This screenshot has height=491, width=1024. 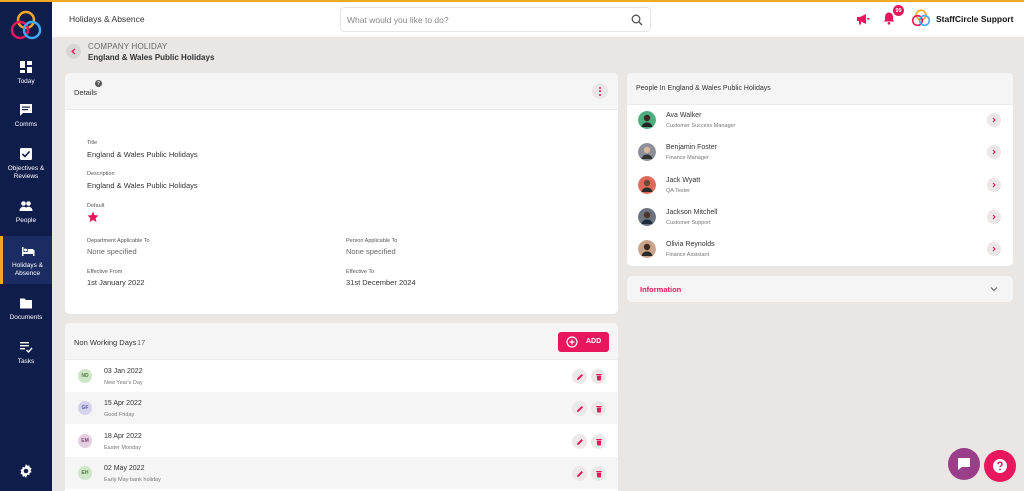 I want to click on information-accordion: Information, so click(x=820, y=289).